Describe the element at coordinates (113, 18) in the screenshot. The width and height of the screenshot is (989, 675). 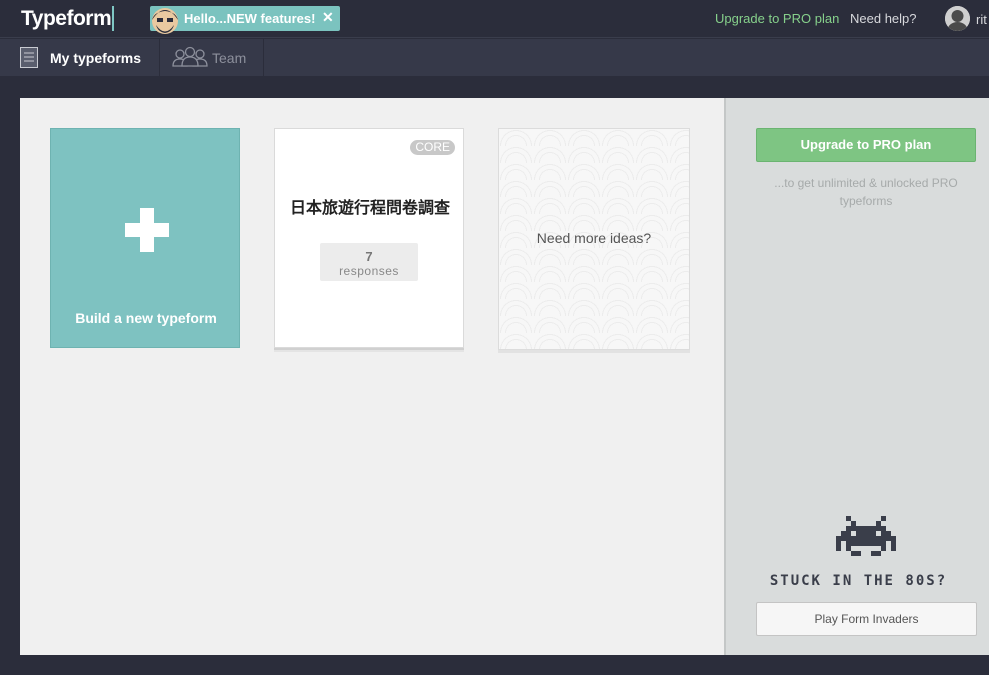
I see `logo-cursor-mark` at that location.